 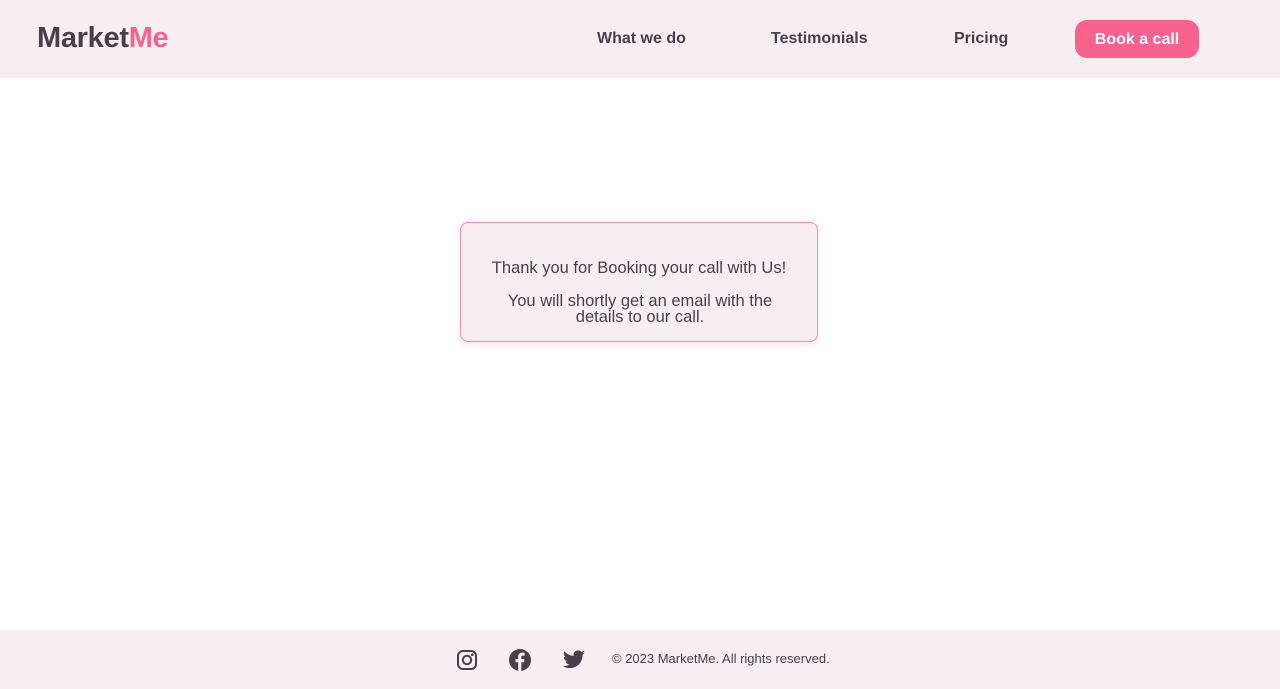 What do you see at coordinates (981, 39) in the screenshot?
I see `nav-link-pricing: Pricing` at bounding box center [981, 39].